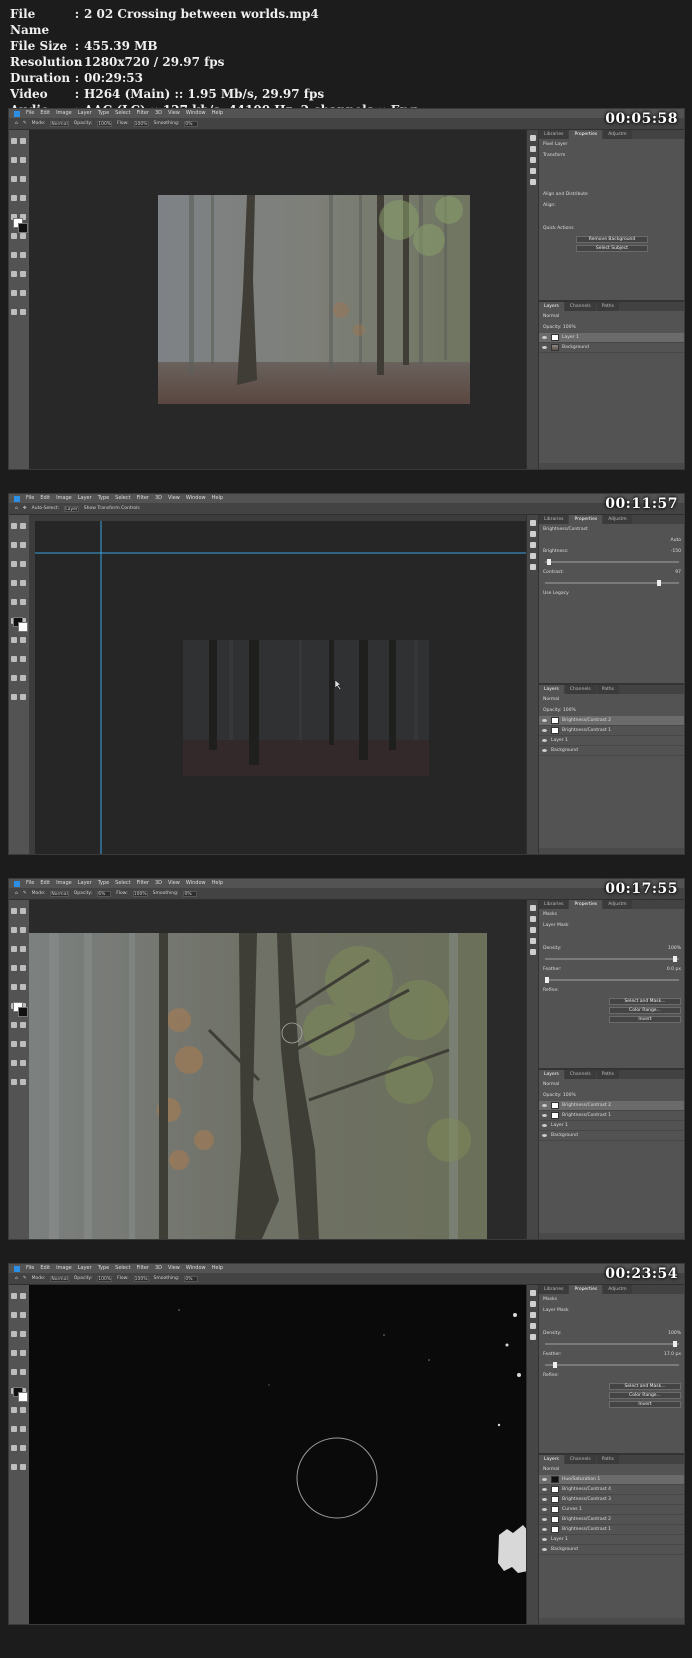 This screenshot has width=692, height=1658. I want to click on tab-layers: Layers, so click(551, 1074).